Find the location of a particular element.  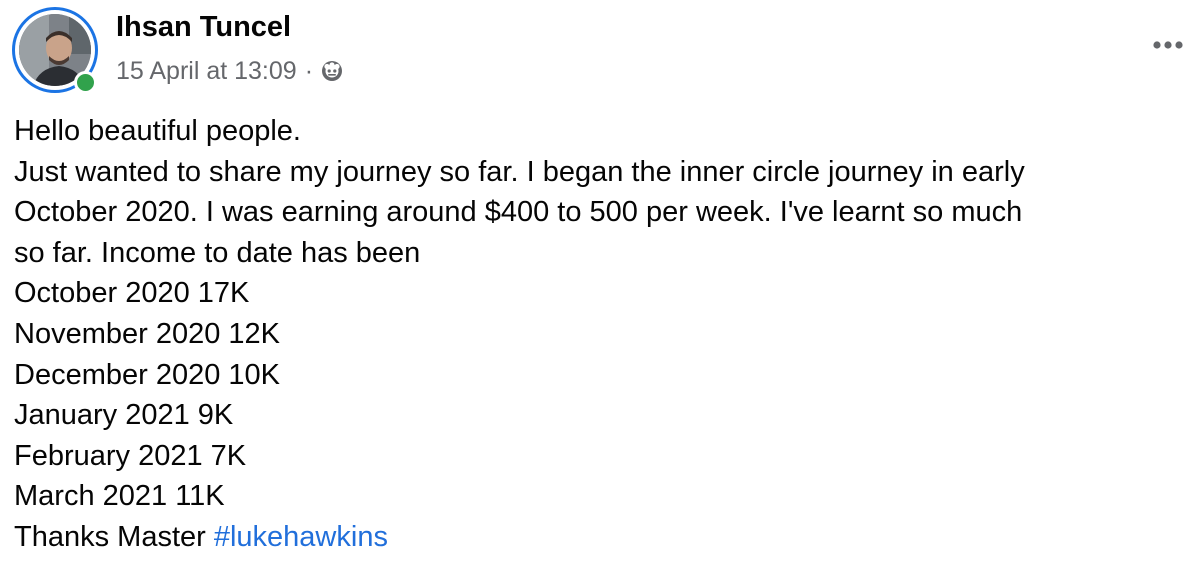

post-line: so far. Income to date has been is located at coordinates (217, 252).